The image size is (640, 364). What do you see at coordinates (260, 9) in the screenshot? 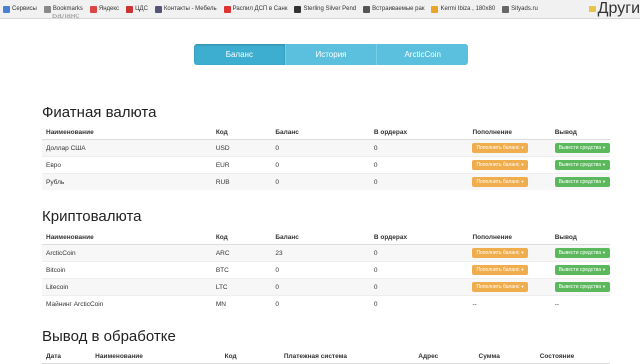
I see `bookmark-label: Распил ДСП в Санк` at bounding box center [260, 9].